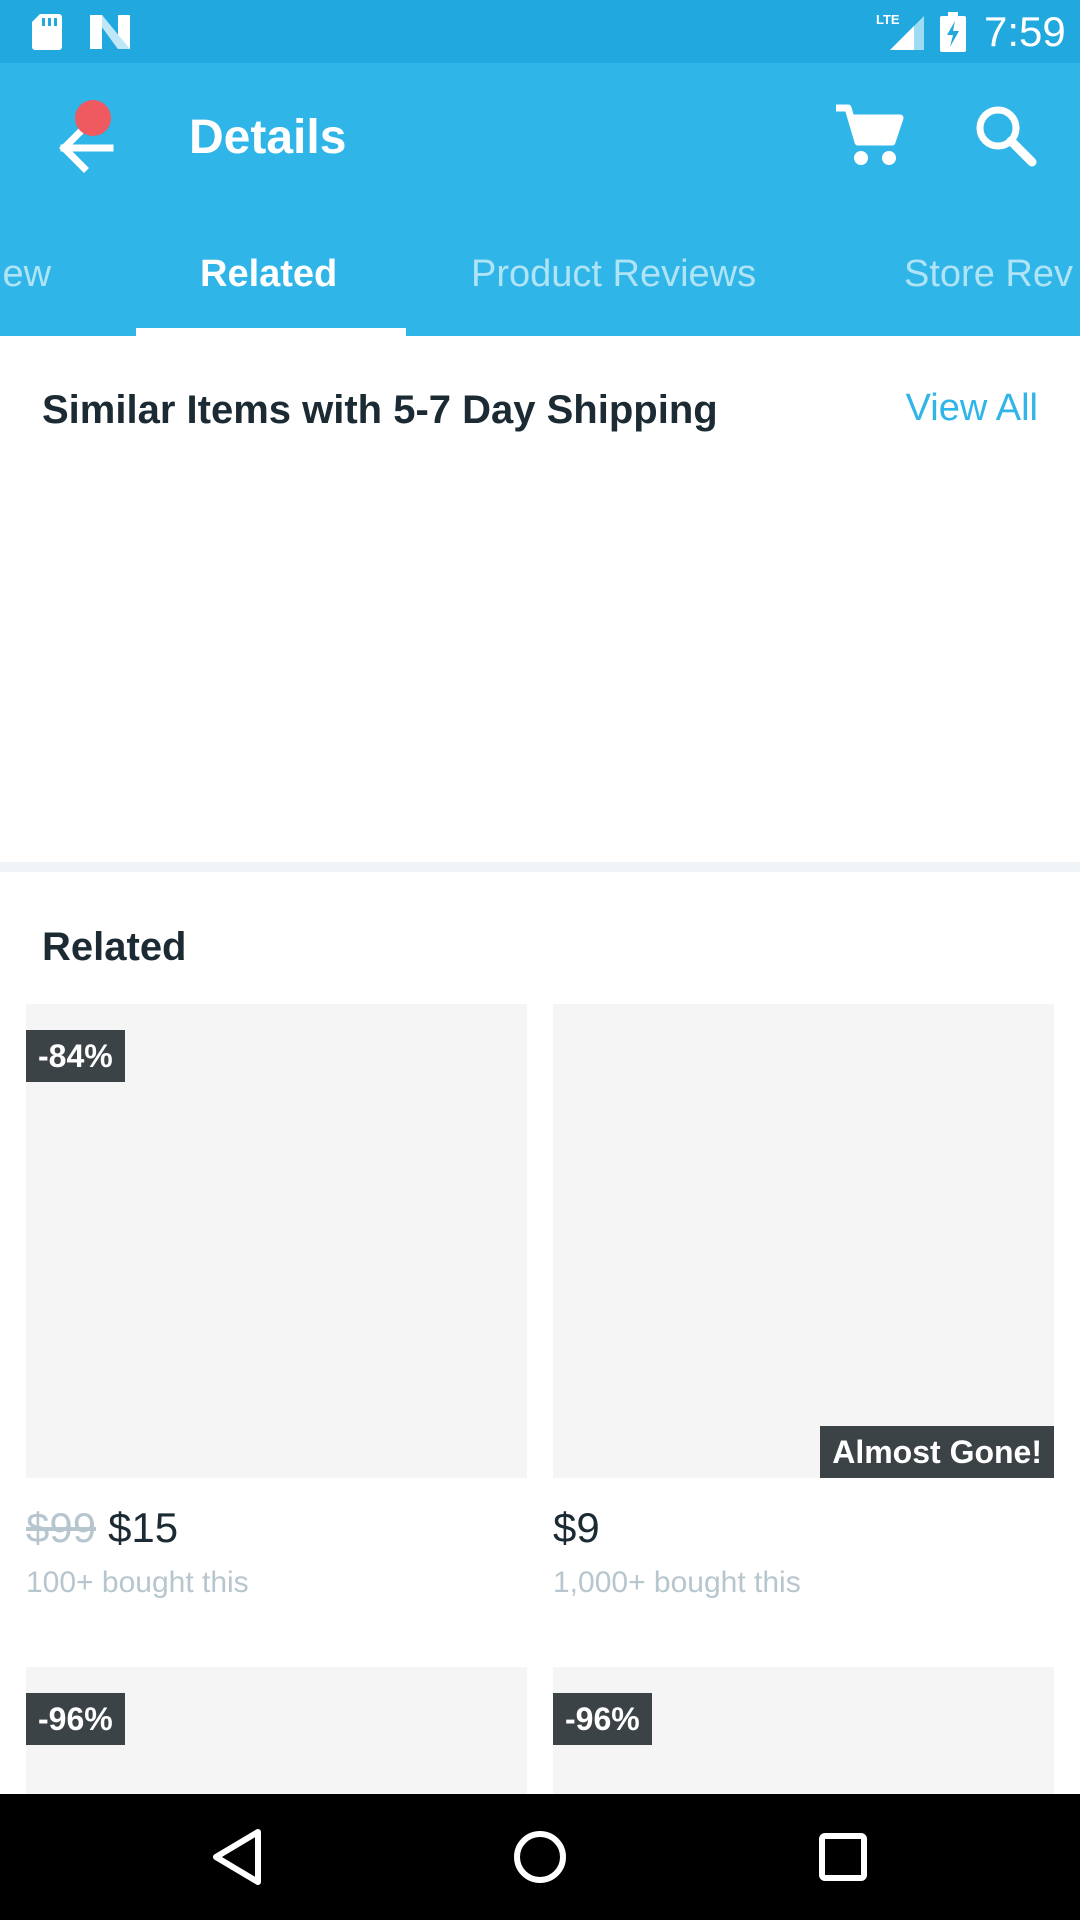 Image resolution: width=1080 pixels, height=1920 pixels. Describe the element at coordinates (677, 1582) in the screenshot. I see `bought-count: 1,000+ bought this` at that location.